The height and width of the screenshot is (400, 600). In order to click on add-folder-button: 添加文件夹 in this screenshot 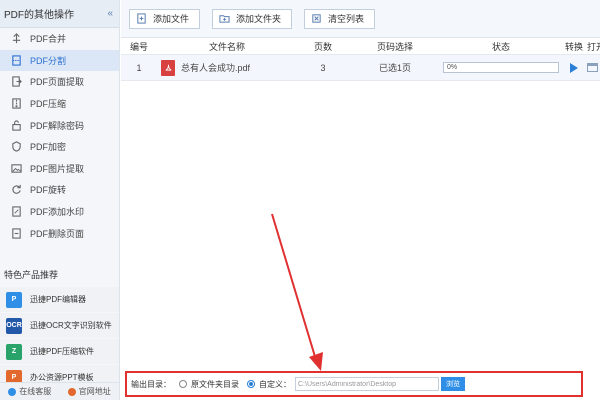, I will do `click(252, 18)`.